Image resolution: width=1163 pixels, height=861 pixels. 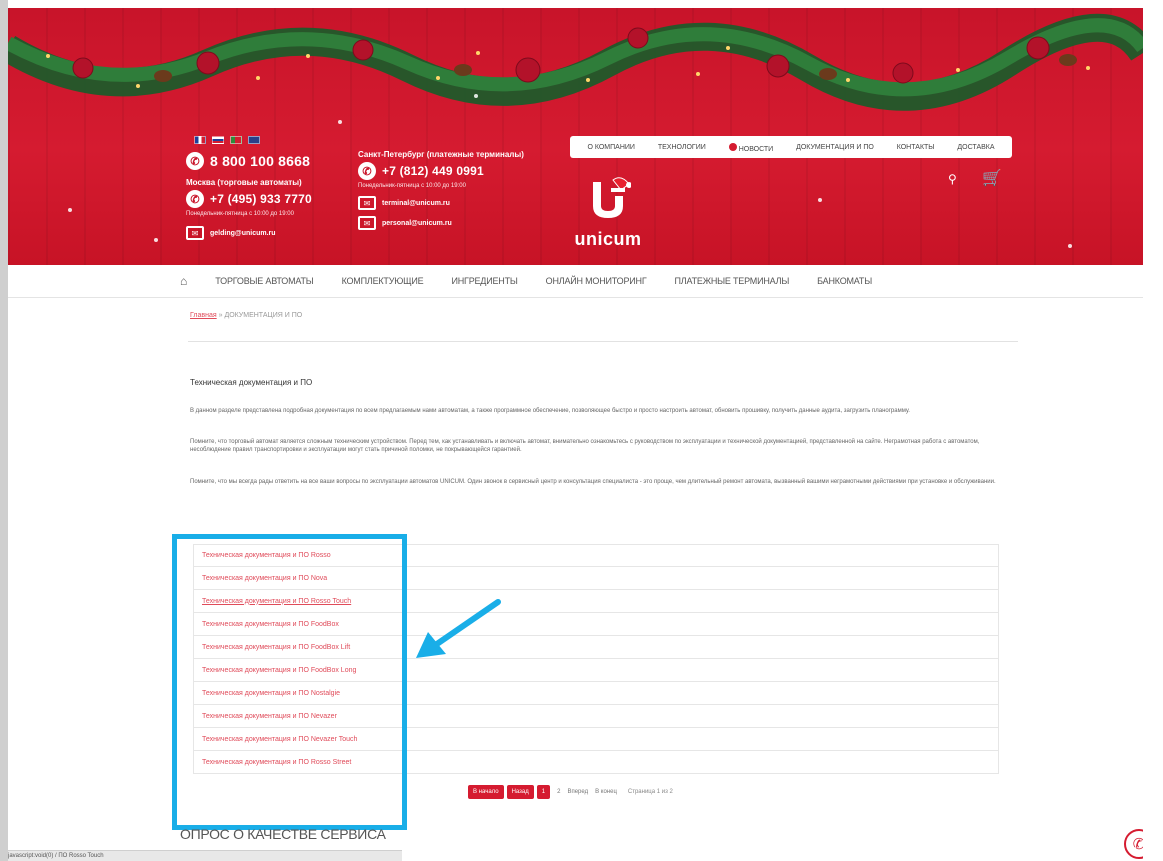 I want to click on logo-text: unicum, so click(x=608, y=239).